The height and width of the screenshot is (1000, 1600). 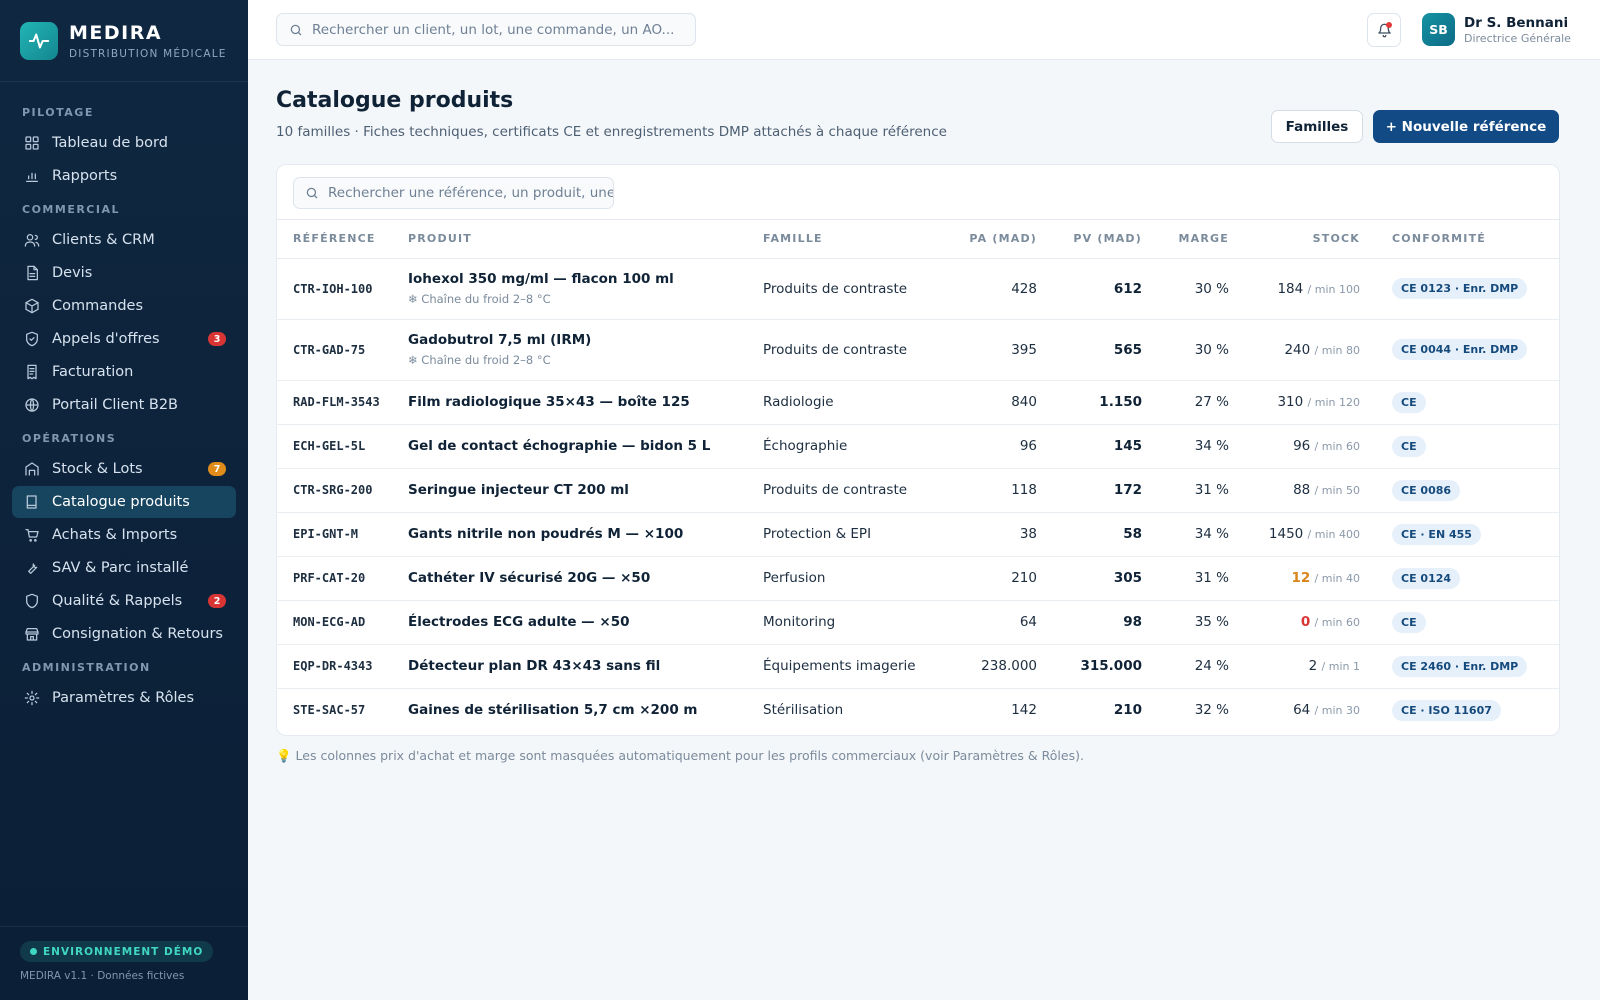 What do you see at coordinates (124, 698) in the screenshot?
I see `sidebar-item-parametres-roles: Paramètres & Rôles` at bounding box center [124, 698].